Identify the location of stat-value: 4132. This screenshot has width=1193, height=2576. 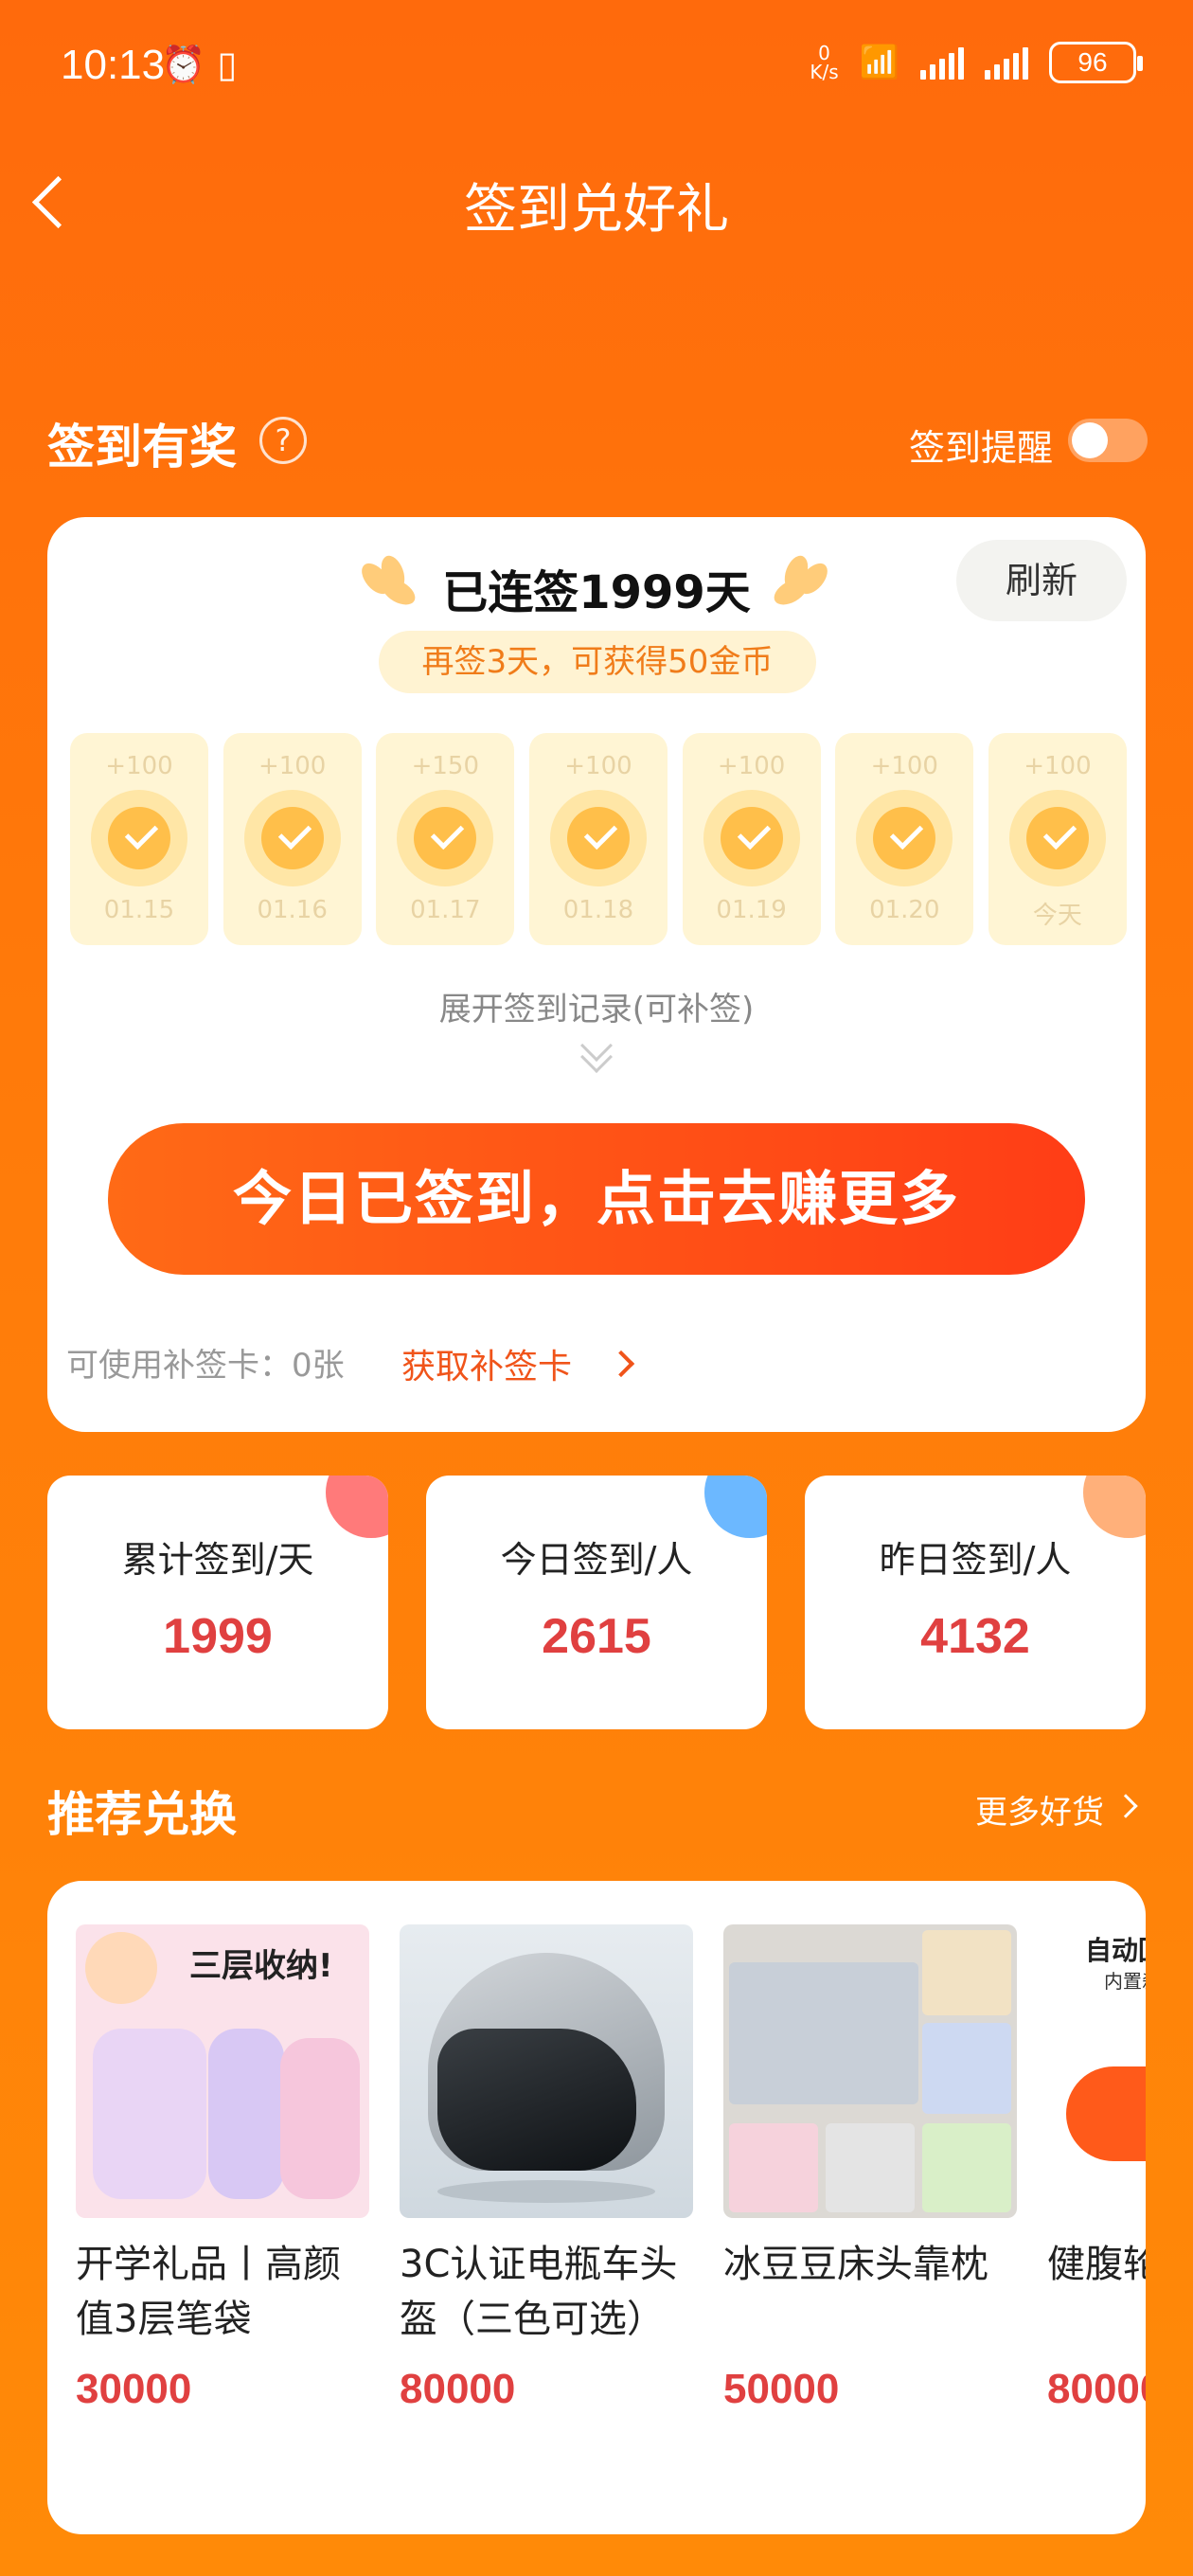
(975, 1636).